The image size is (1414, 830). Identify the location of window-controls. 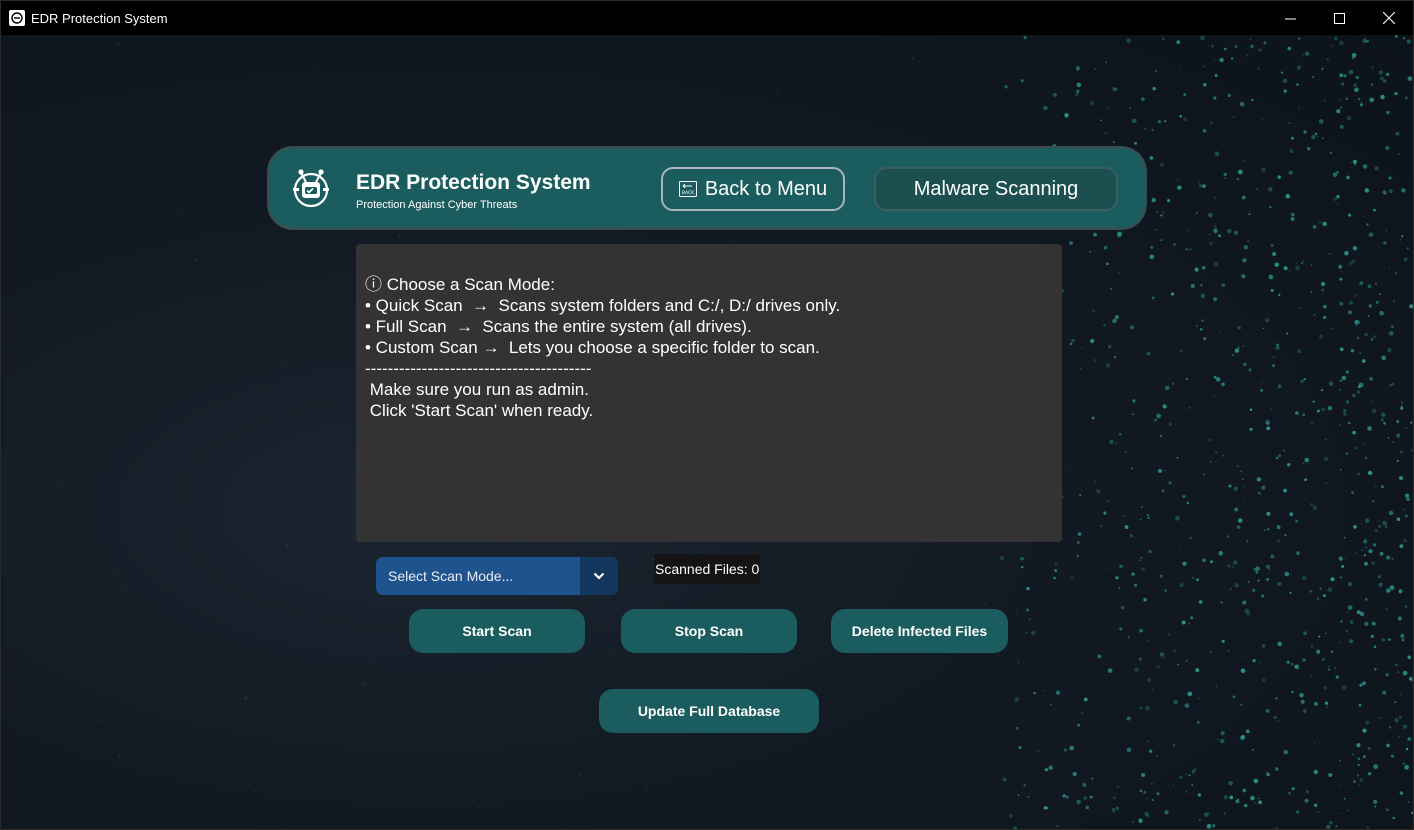
(1339, 18).